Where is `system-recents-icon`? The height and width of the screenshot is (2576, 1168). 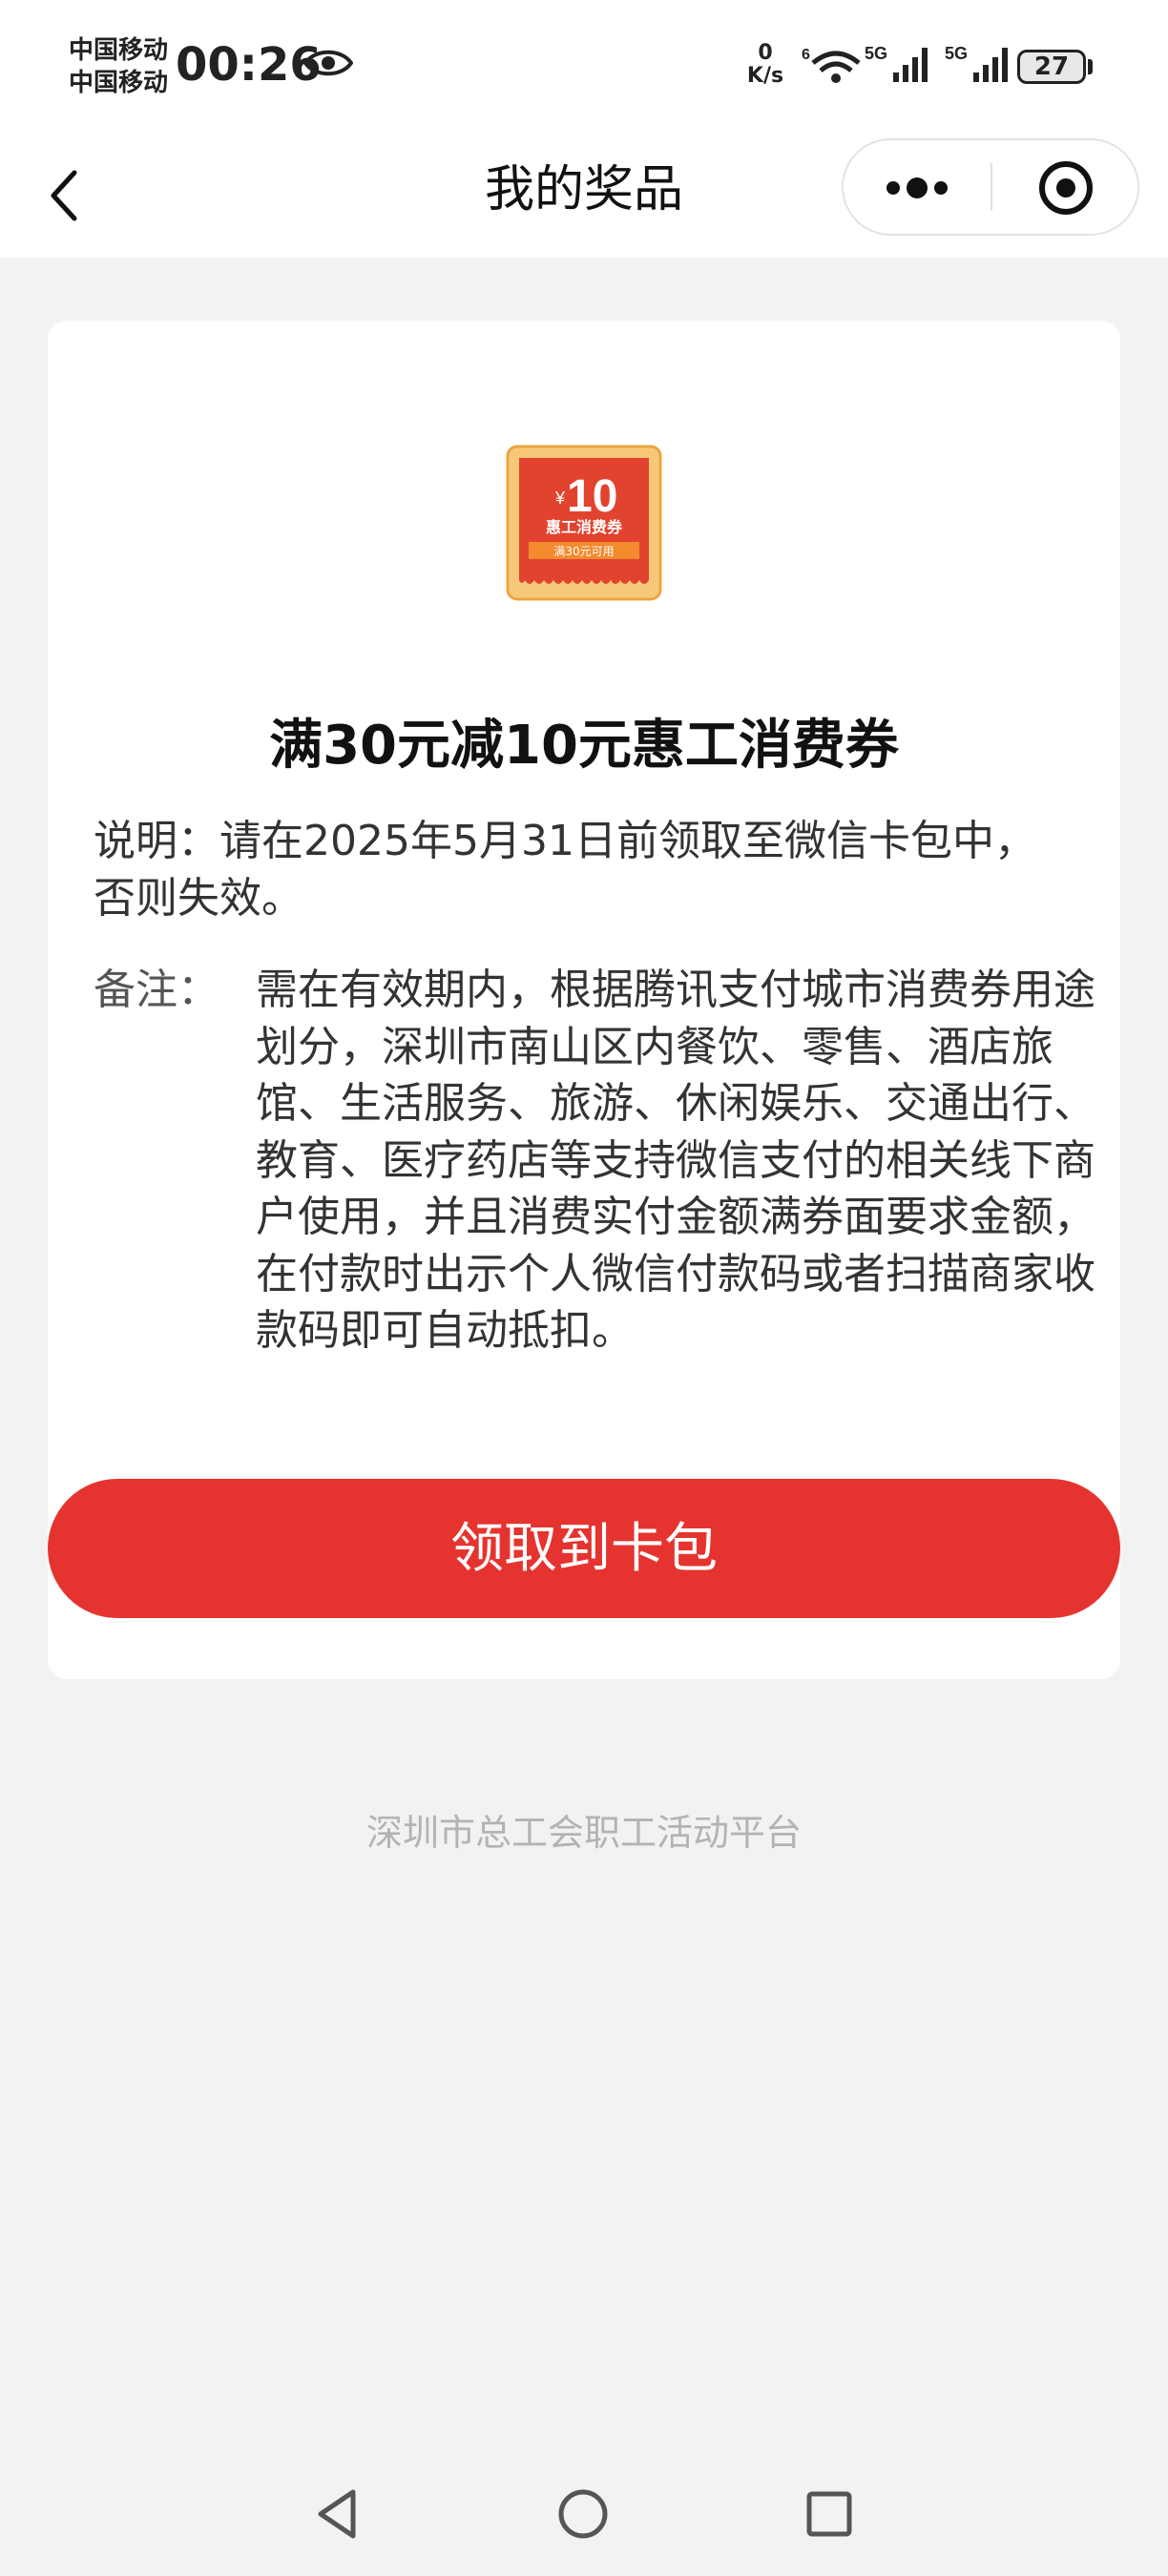 system-recents-icon is located at coordinates (829, 2514).